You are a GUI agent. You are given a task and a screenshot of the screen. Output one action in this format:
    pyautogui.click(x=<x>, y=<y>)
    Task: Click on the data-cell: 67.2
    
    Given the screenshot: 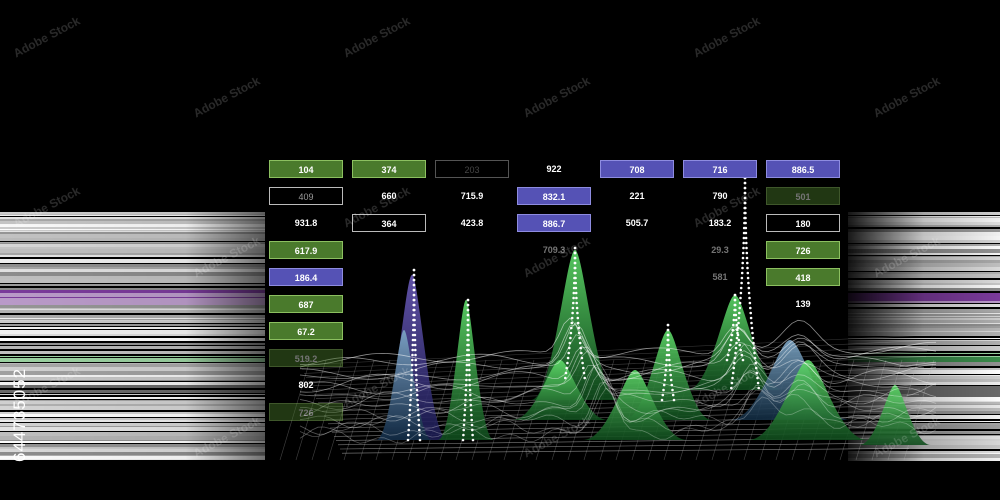 What is the action you would take?
    pyautogui.click(x=306, y=331)
    